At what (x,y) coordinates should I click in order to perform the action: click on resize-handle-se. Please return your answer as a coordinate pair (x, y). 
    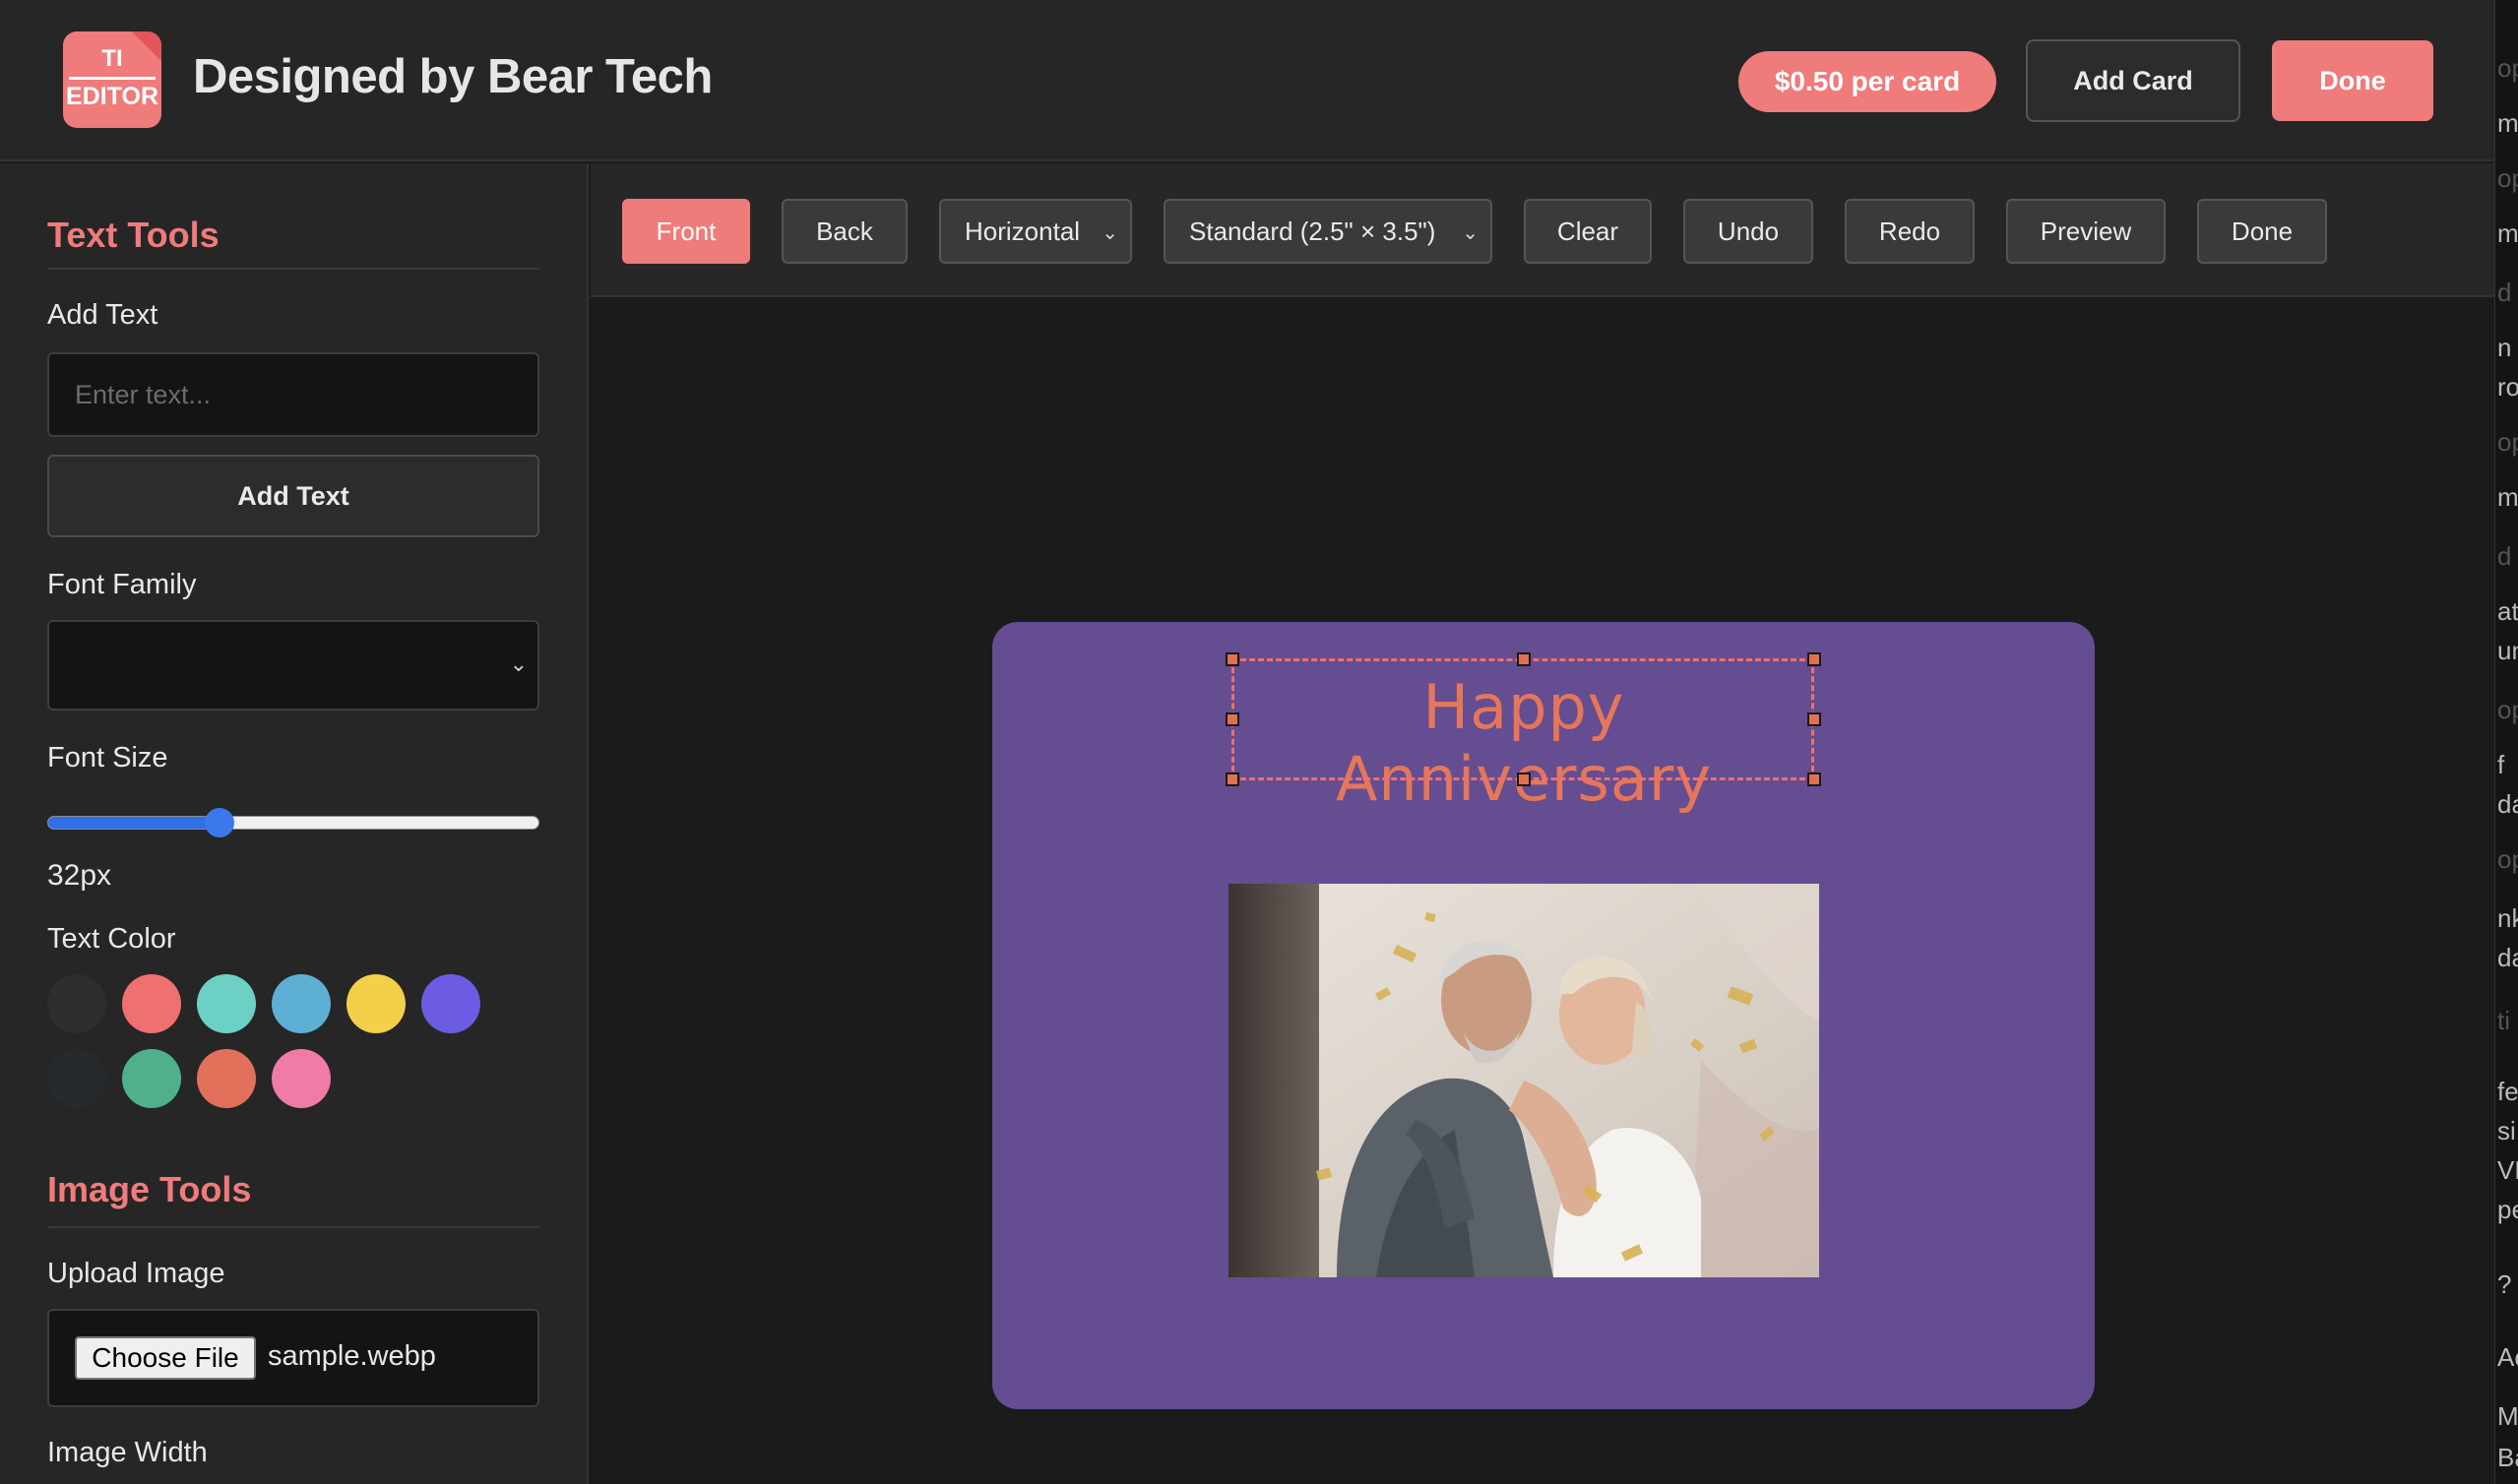
    Looking at the image, I should click on (1814, 780).